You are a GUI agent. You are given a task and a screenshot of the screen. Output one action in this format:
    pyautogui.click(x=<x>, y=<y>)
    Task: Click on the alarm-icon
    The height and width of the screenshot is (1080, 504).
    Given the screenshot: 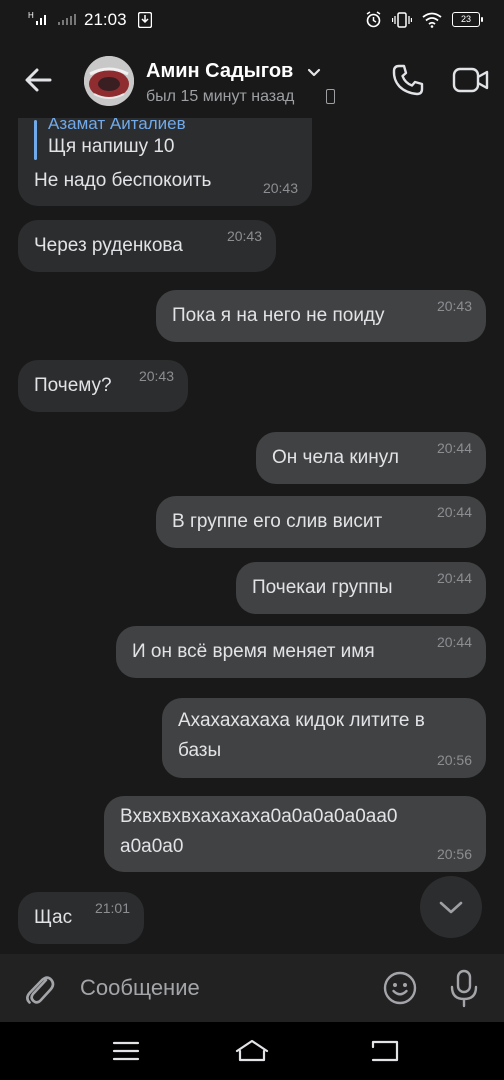 What is the action you would take?
    pyautogui.click(x=373, y=19)
    